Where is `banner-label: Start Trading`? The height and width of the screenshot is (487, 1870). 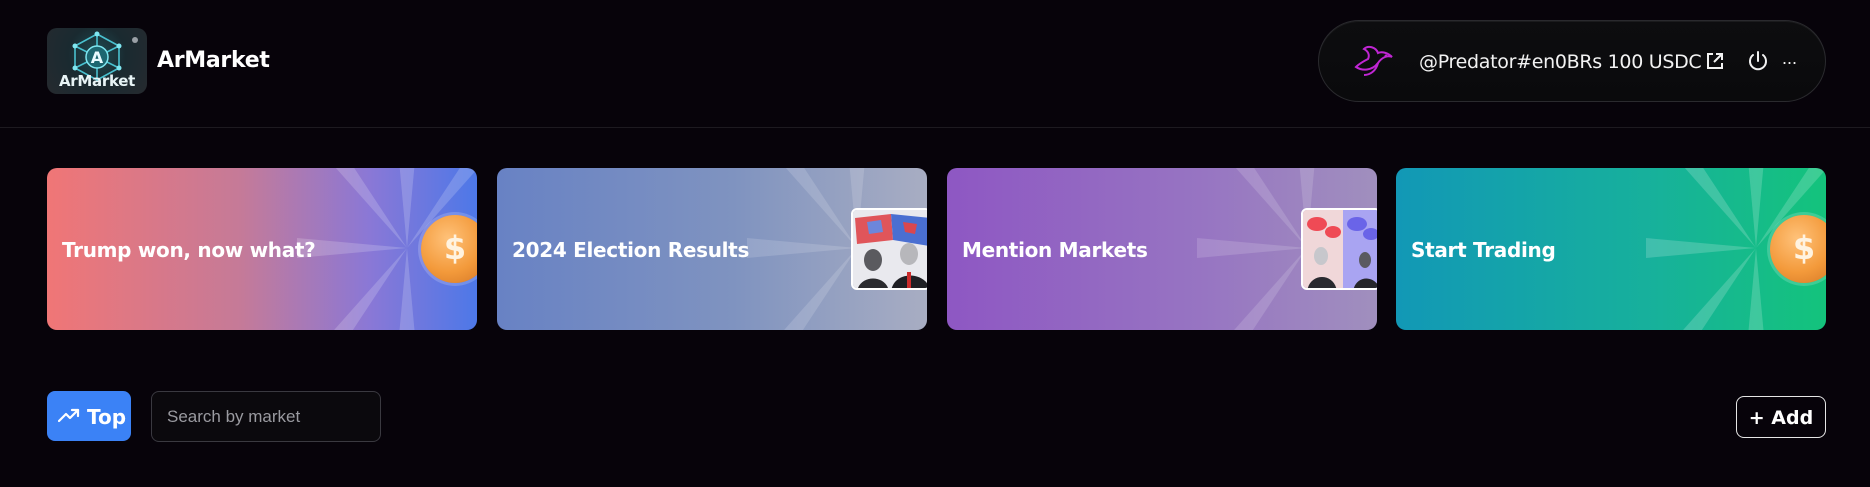
banner-label: Start Trading is located at coordinates (1483, 250).